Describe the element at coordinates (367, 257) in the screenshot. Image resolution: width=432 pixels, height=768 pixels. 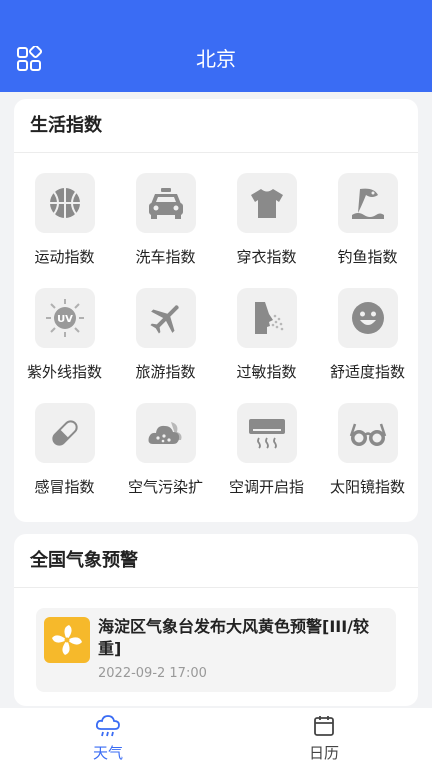
I see `index-label: 钓鱼指数` at that location.